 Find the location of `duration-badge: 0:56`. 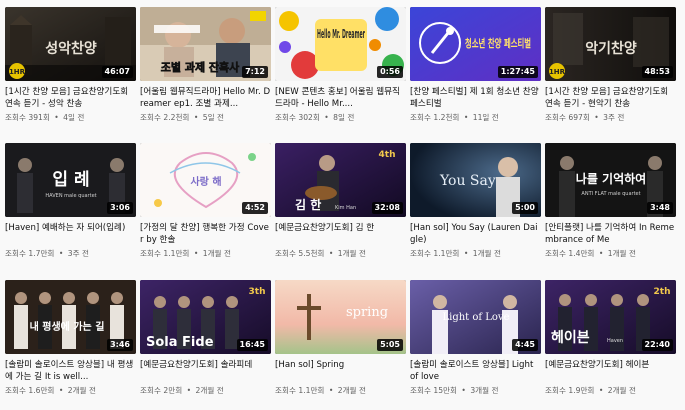

duration-badge: 0:56 is located at coordinates (390, 72).